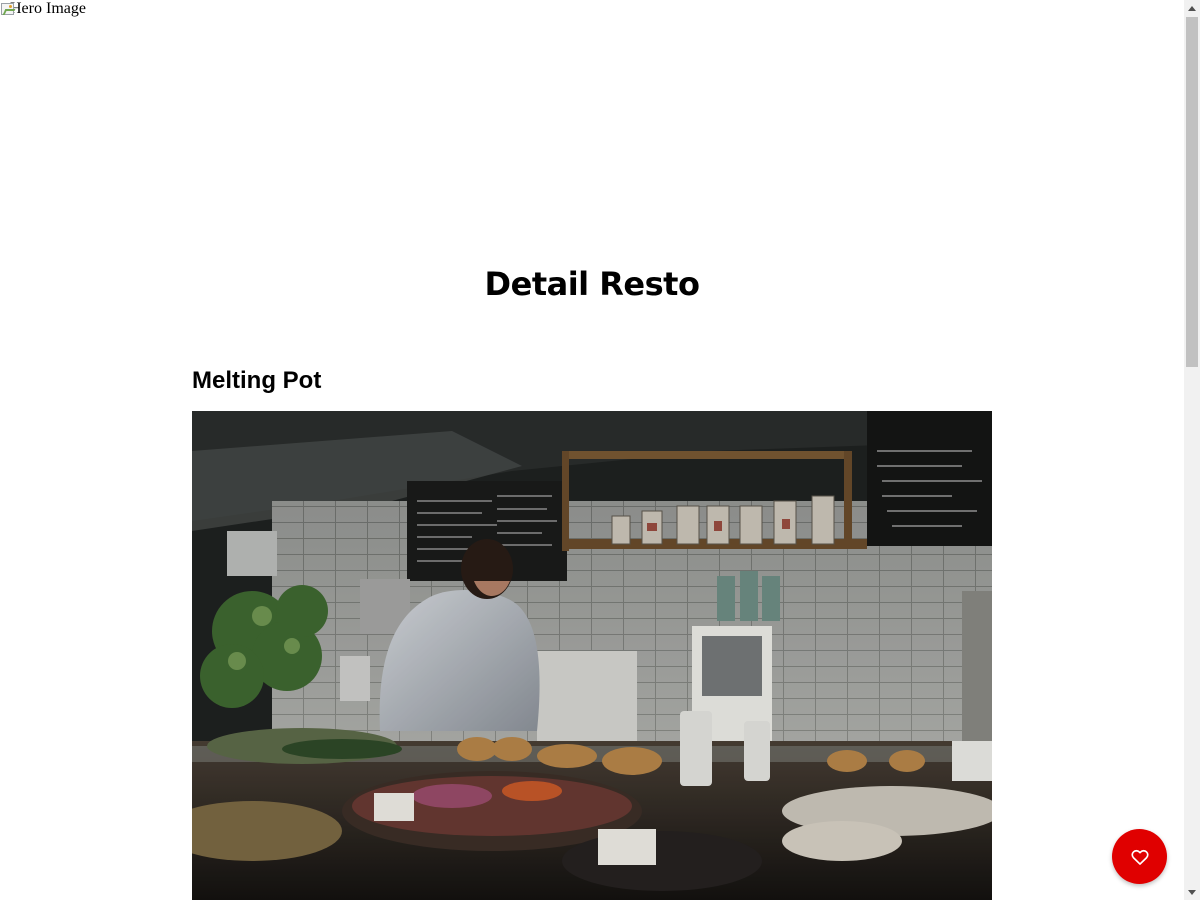  I want to click on scroll-down-arrow-icon, so click(1192, 892).